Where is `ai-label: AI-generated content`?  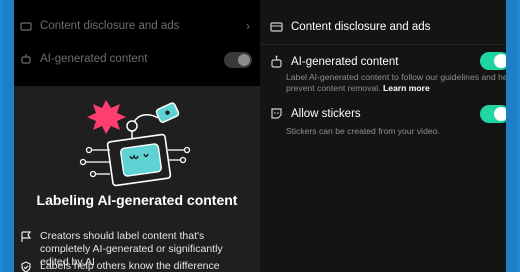 ai-label: AI-generated content is located at coordinates (94, 59).